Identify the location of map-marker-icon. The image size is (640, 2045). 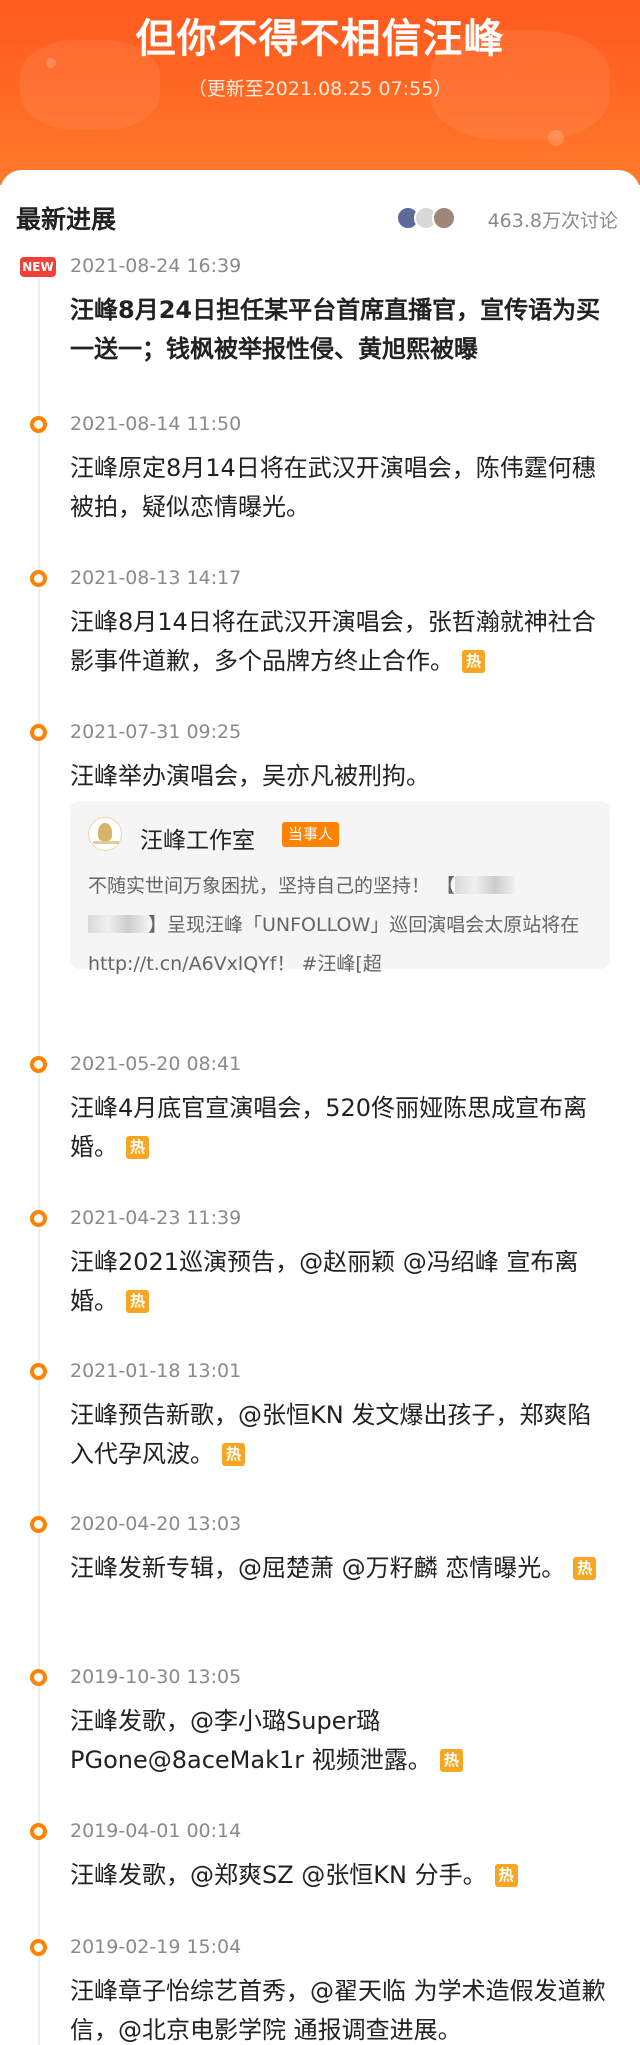
(556, 138).